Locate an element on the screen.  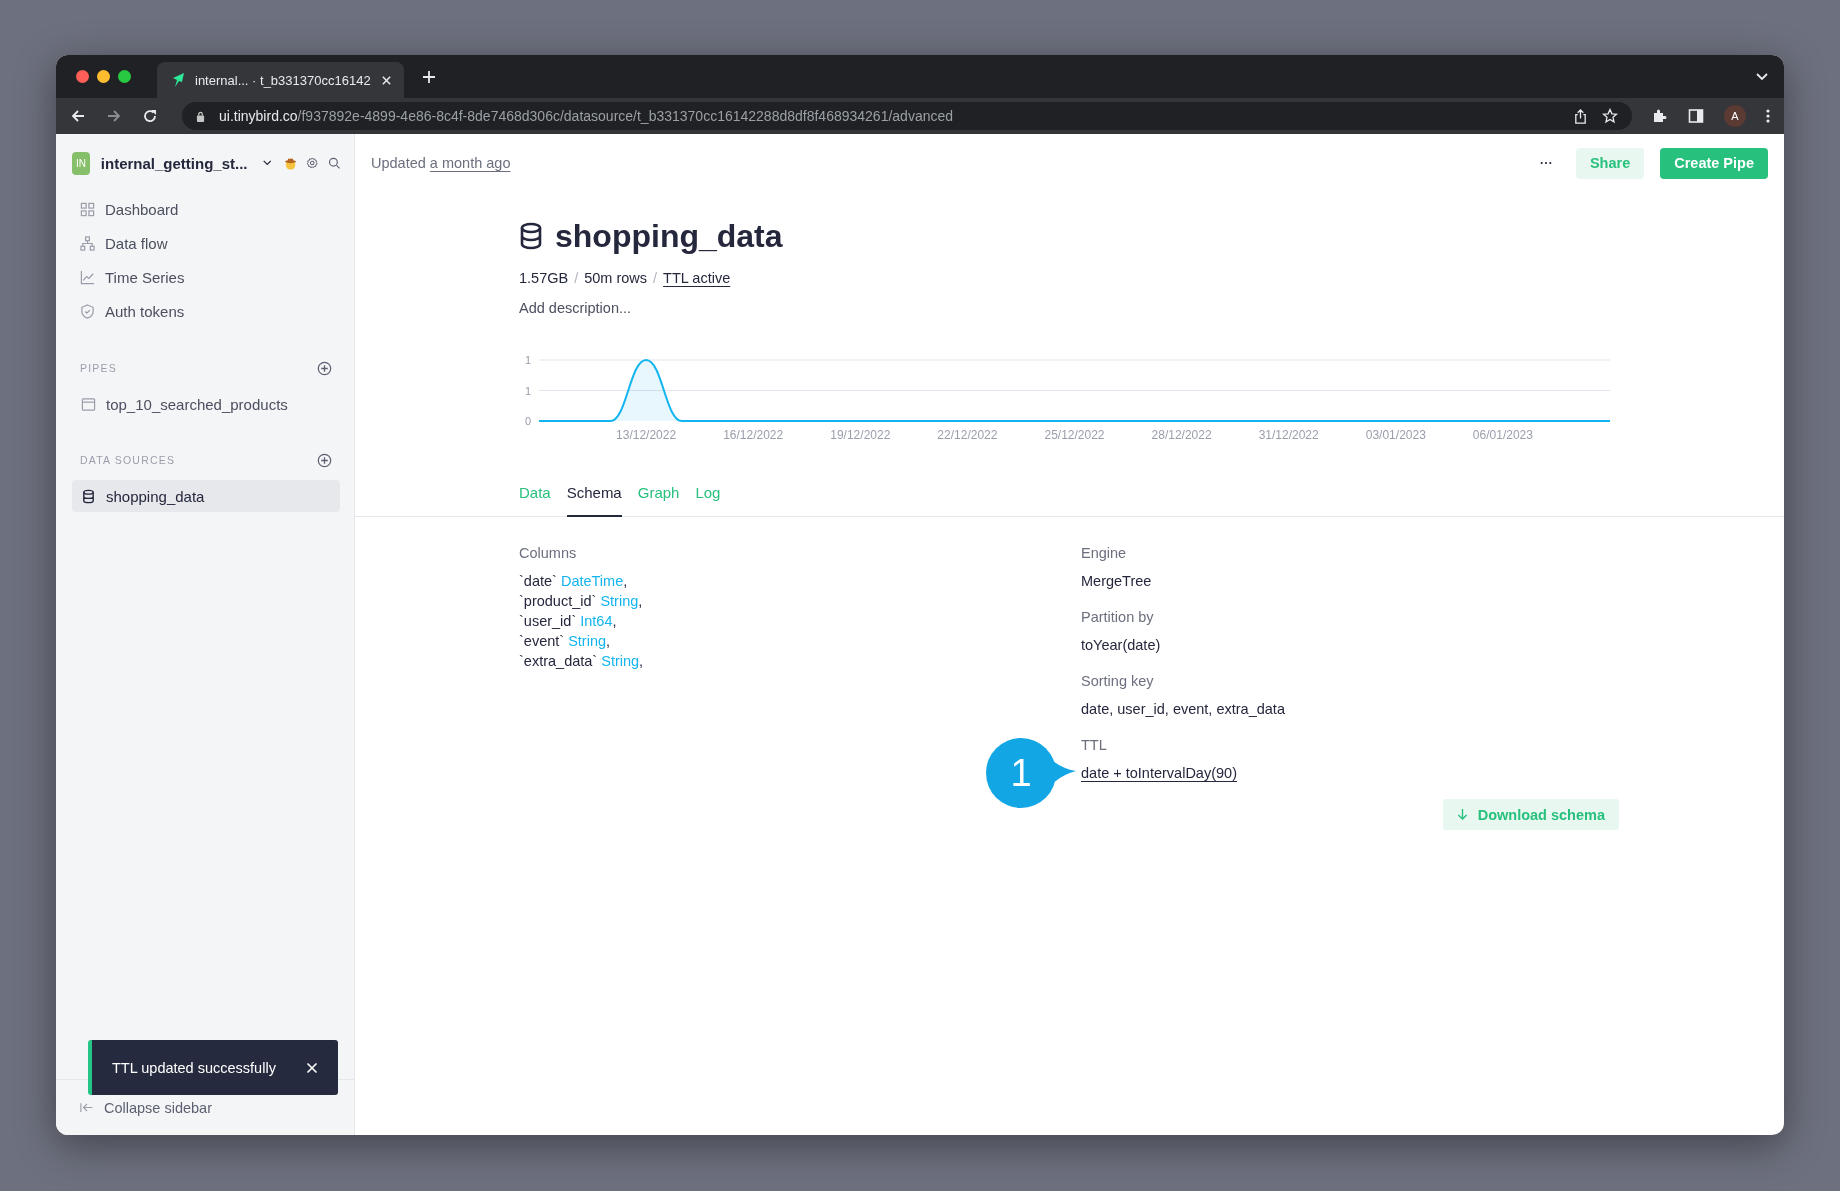
minimize-window-button is located at coordinates (103, 76).